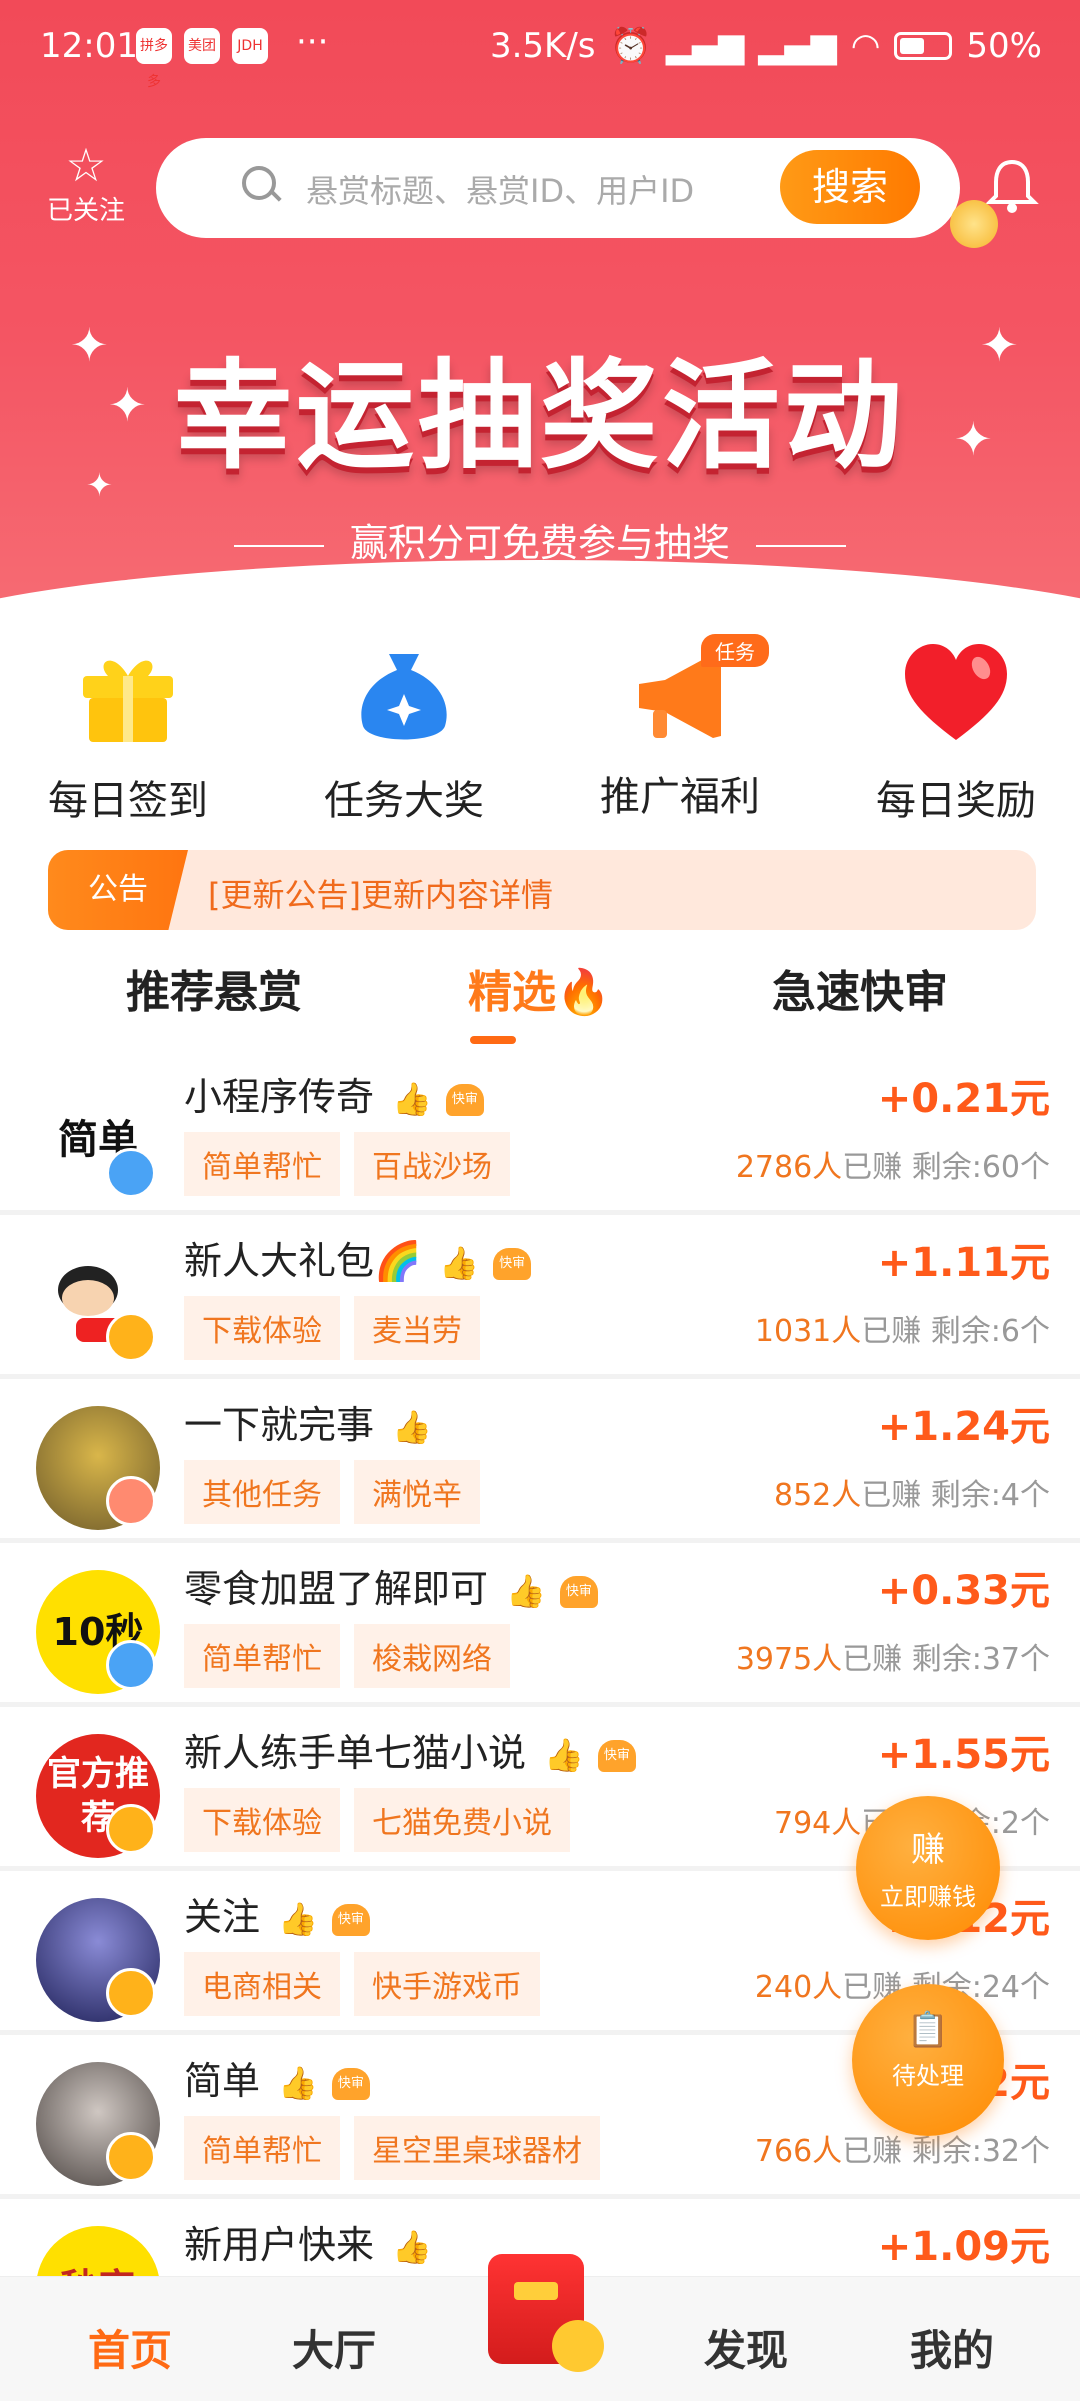 The image size is (1080, 2401). Describe the element at coordinates (928, 1850) in the screenshot. I see `earn-icon: 赚` at that location.